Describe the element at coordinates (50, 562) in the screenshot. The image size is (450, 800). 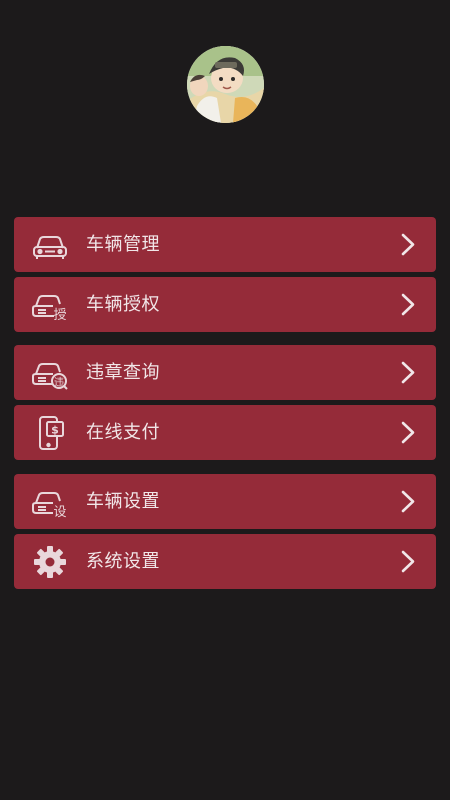
I see `gear-icon` at that location.